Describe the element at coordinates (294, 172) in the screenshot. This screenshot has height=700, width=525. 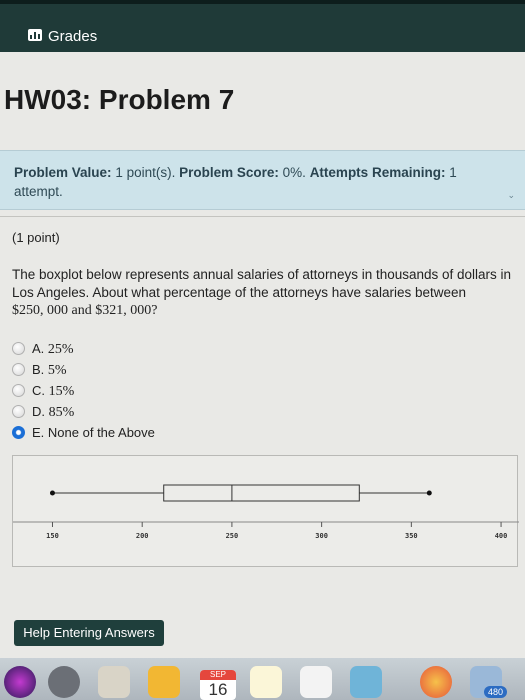
I see `problem-score: 0%.` at that location.